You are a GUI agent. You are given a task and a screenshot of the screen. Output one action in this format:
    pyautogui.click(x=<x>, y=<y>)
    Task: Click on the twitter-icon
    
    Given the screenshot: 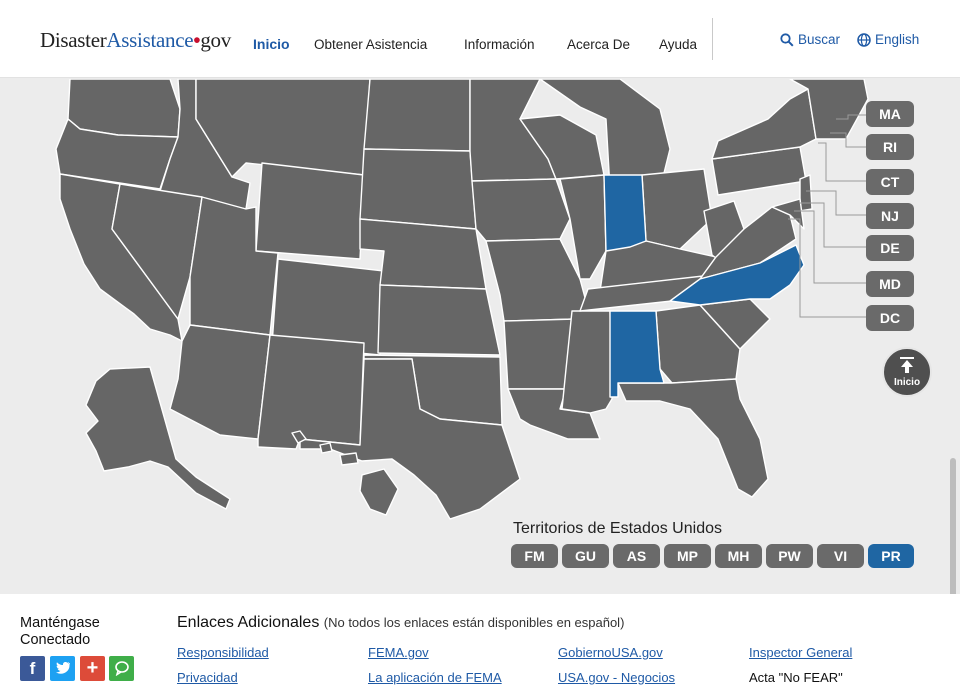 What is the action you would take?
    pyautogui.click(x=62, y=668)
    